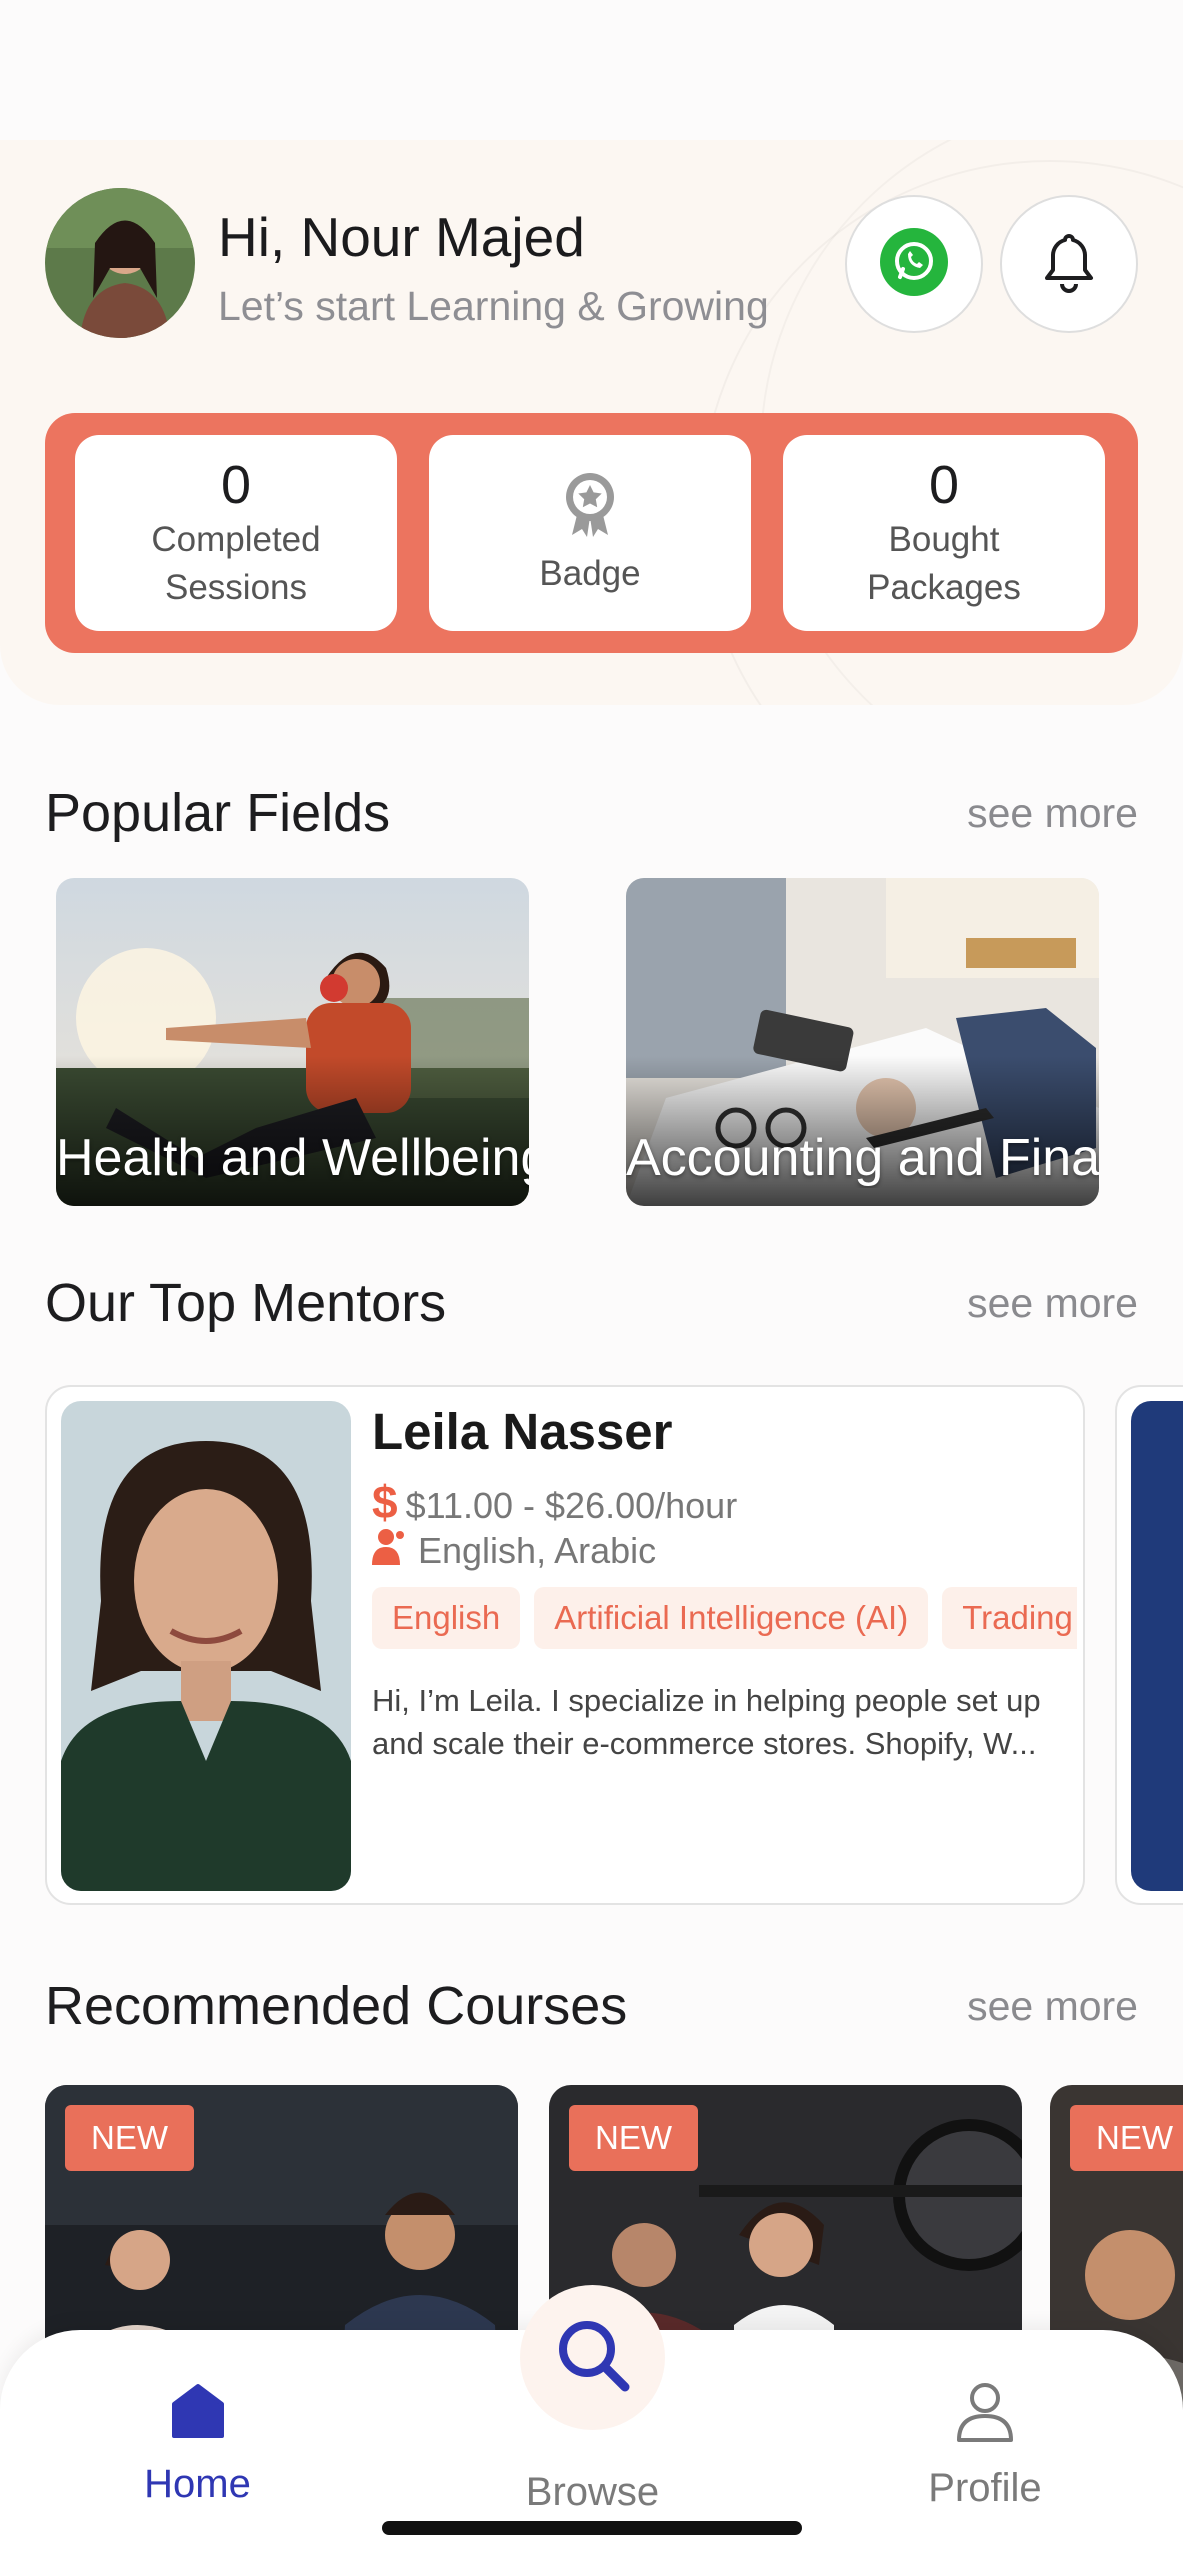  Describe the element at coordinates (1009, 1618) in the screenshot. I see `tag: Trading` at that location.